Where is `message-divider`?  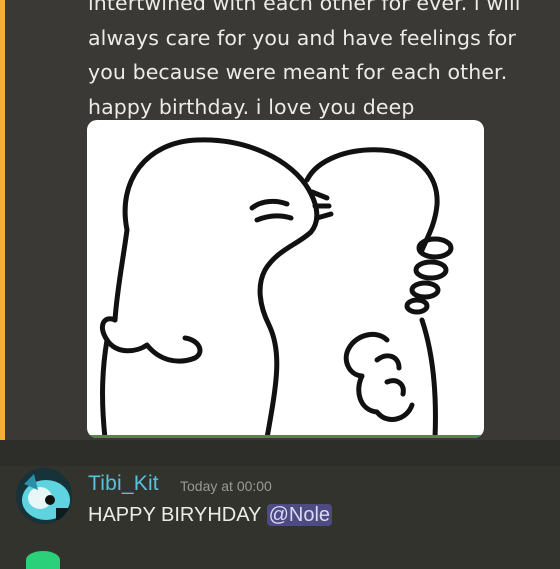
message-divider is located at coordinates (280, 453).